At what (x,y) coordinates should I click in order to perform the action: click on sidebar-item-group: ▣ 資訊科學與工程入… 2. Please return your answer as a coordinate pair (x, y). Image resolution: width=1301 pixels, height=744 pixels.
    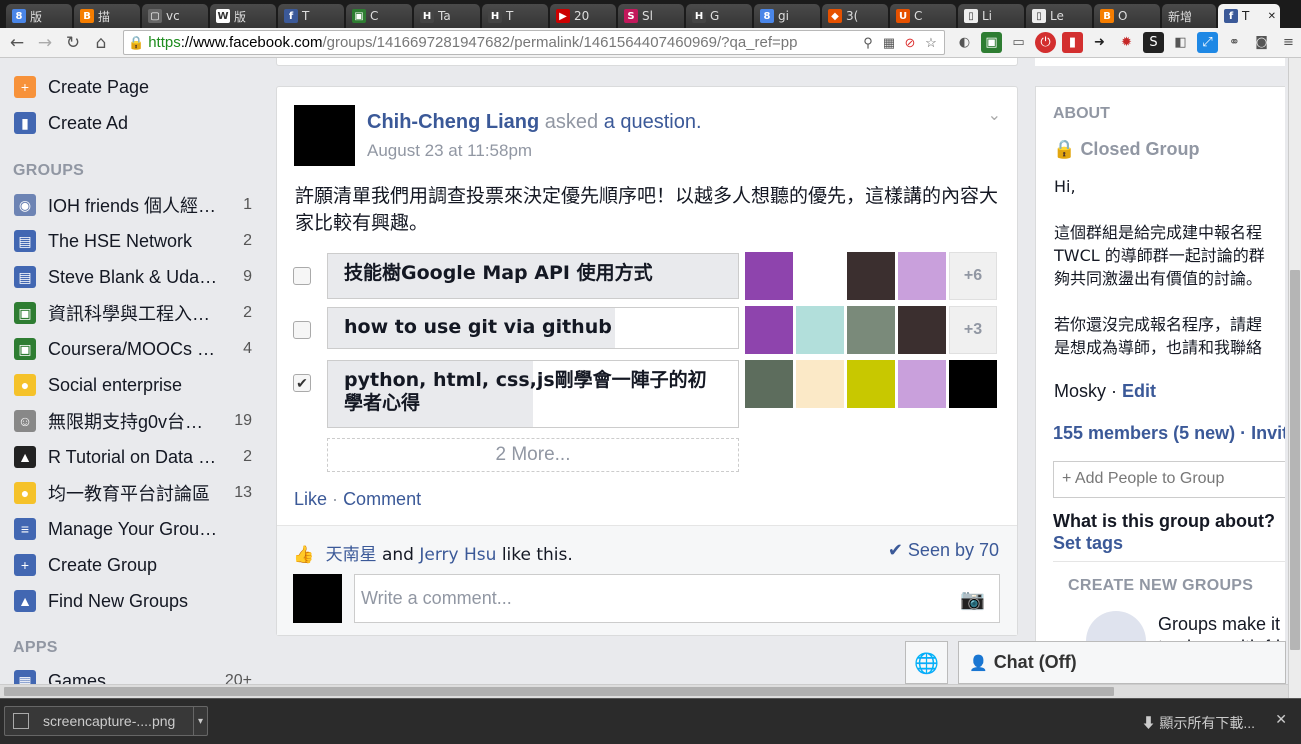
    Looking at the image, I should click on (133, 313).